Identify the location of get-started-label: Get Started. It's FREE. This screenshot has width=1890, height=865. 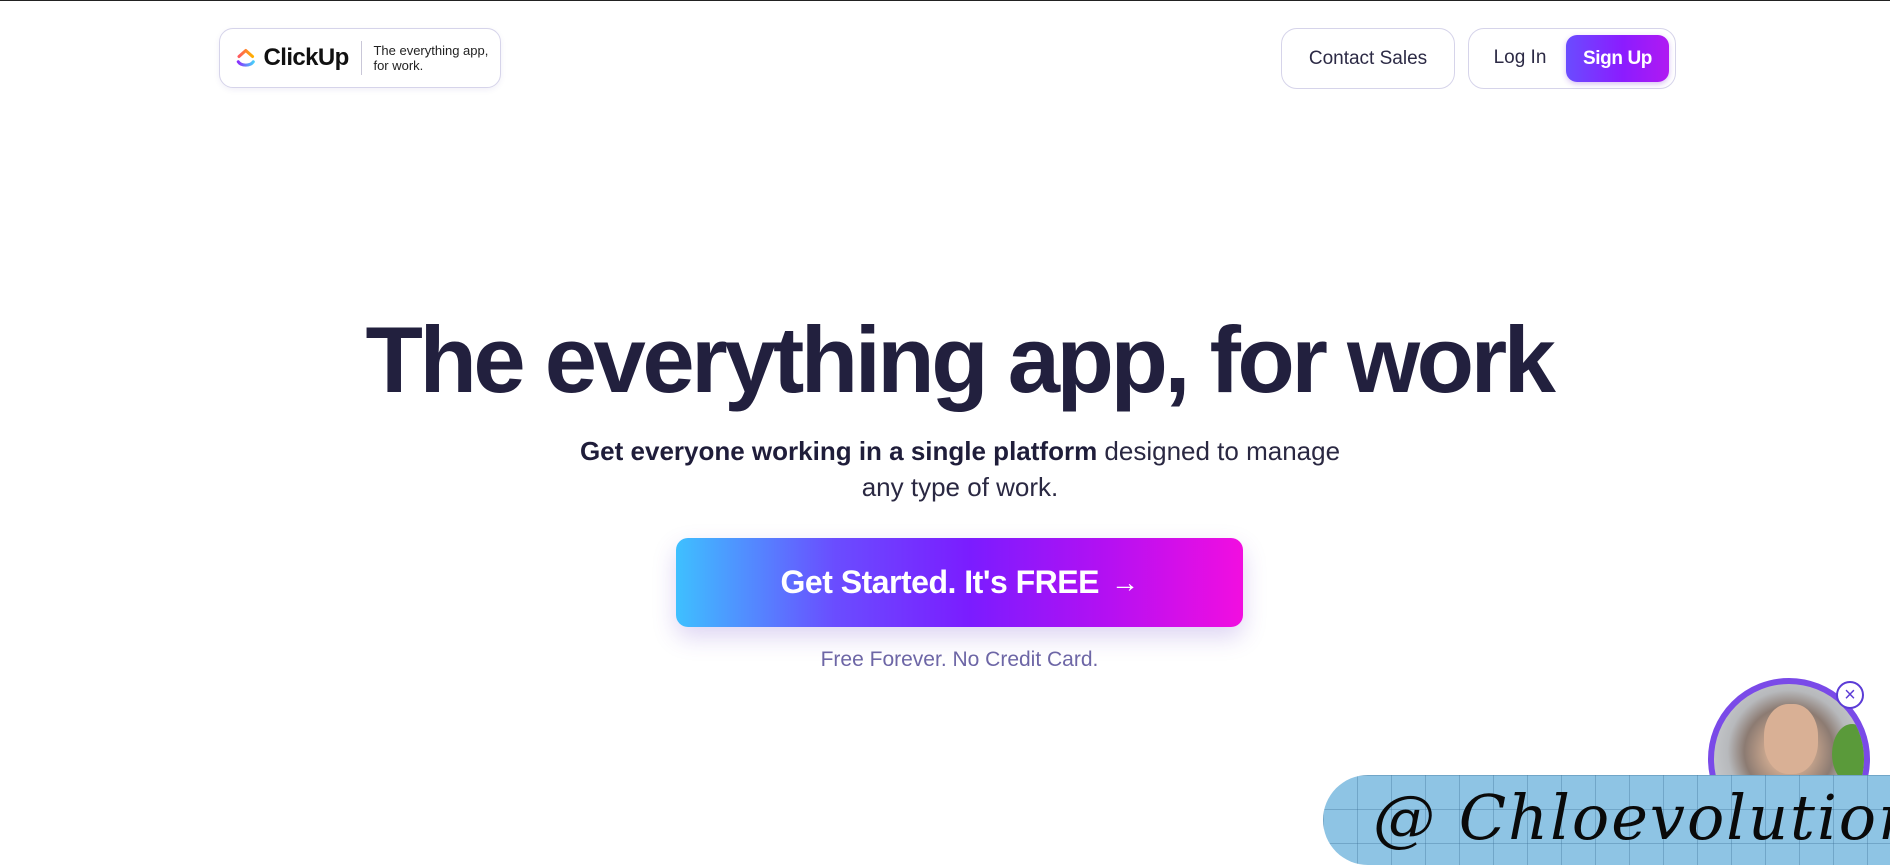
(940, 582).